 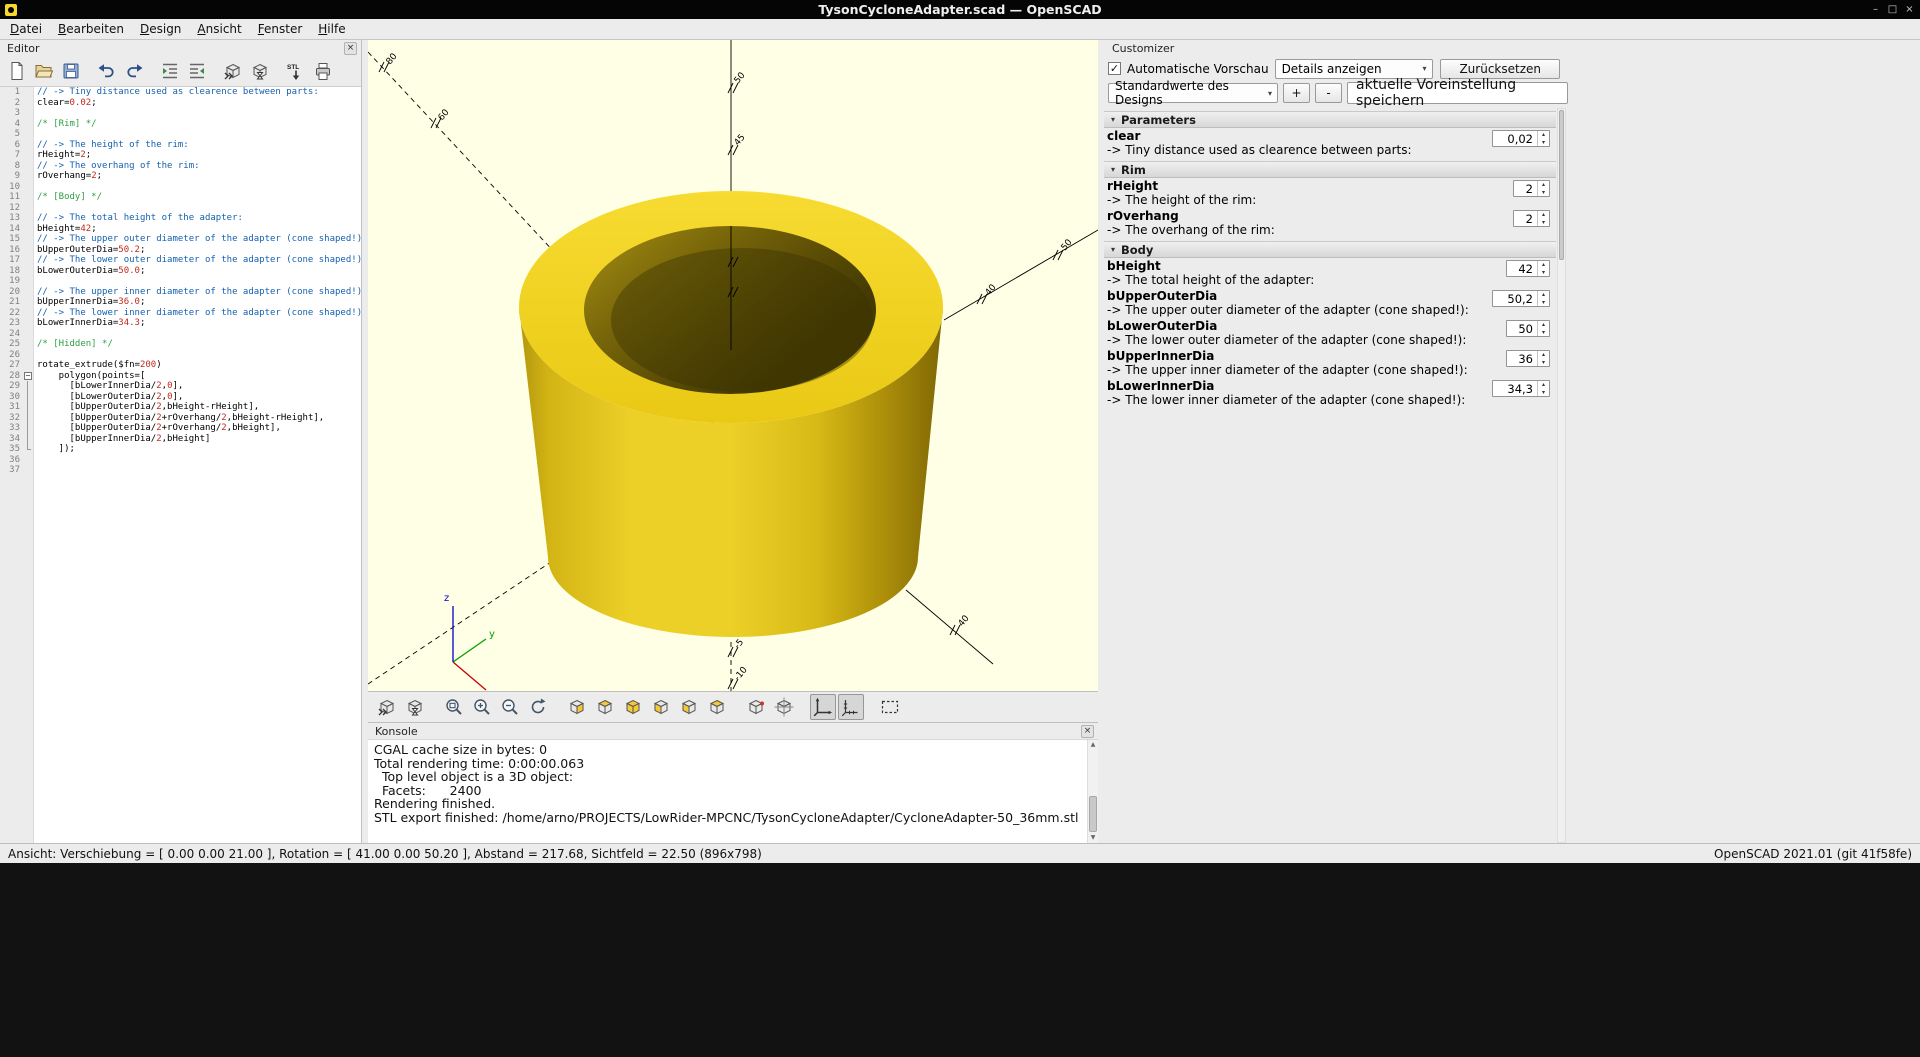 I want to click on gutter-row: 27, so click(x=16, y=365).